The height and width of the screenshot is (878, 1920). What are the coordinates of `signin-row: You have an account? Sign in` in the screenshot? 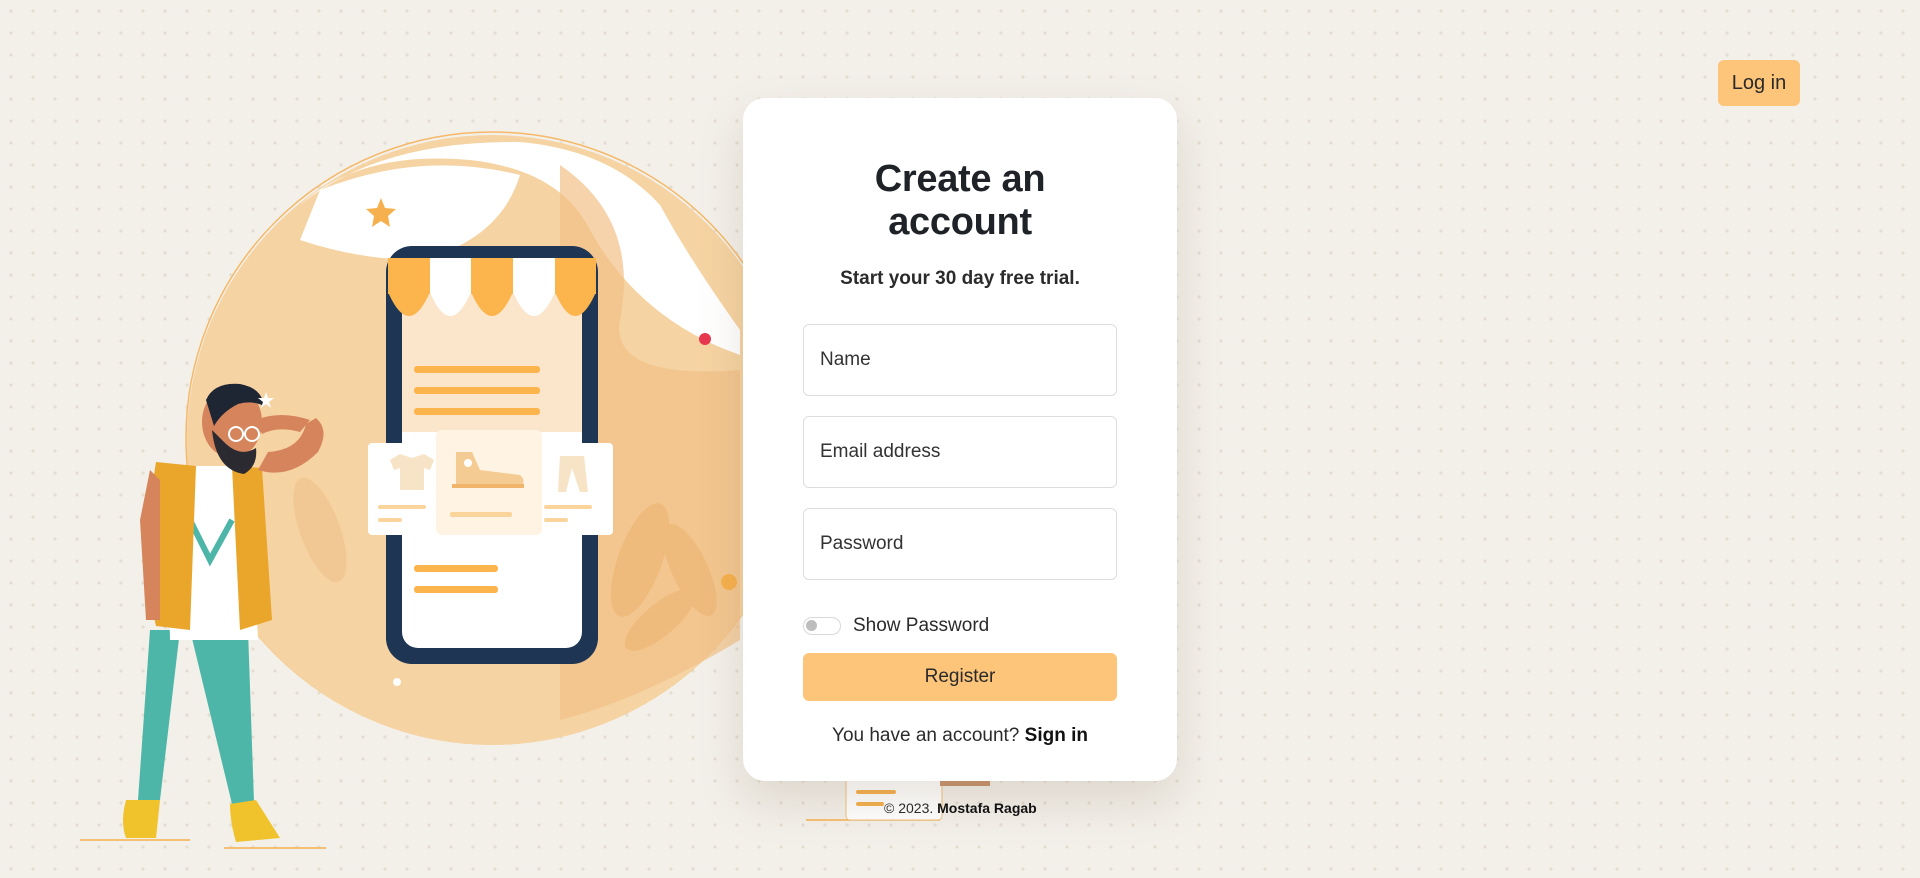 It's located at (960, 736).